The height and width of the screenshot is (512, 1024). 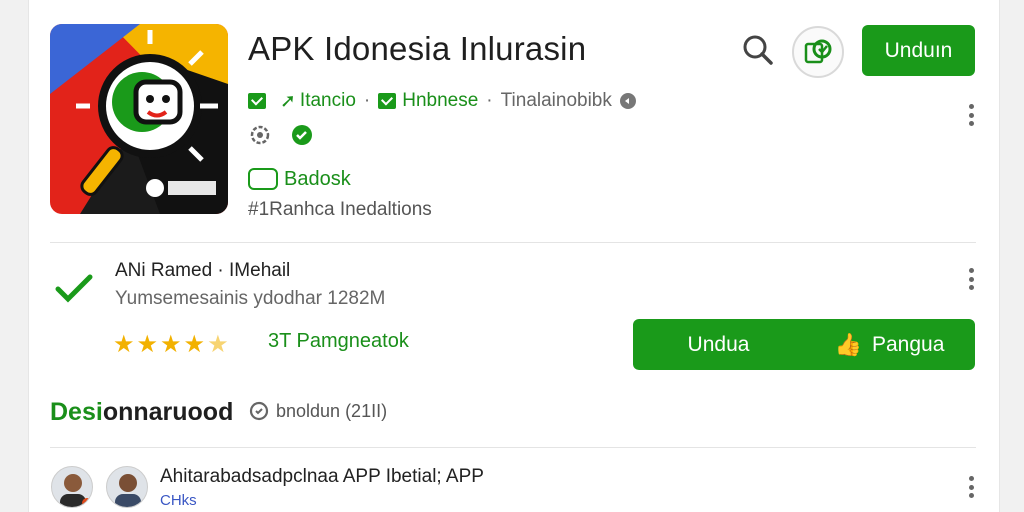 What do you see at coordinates (260, 135) in the screenshot?
I see `gear-icon` at bounding box center [260, 135].